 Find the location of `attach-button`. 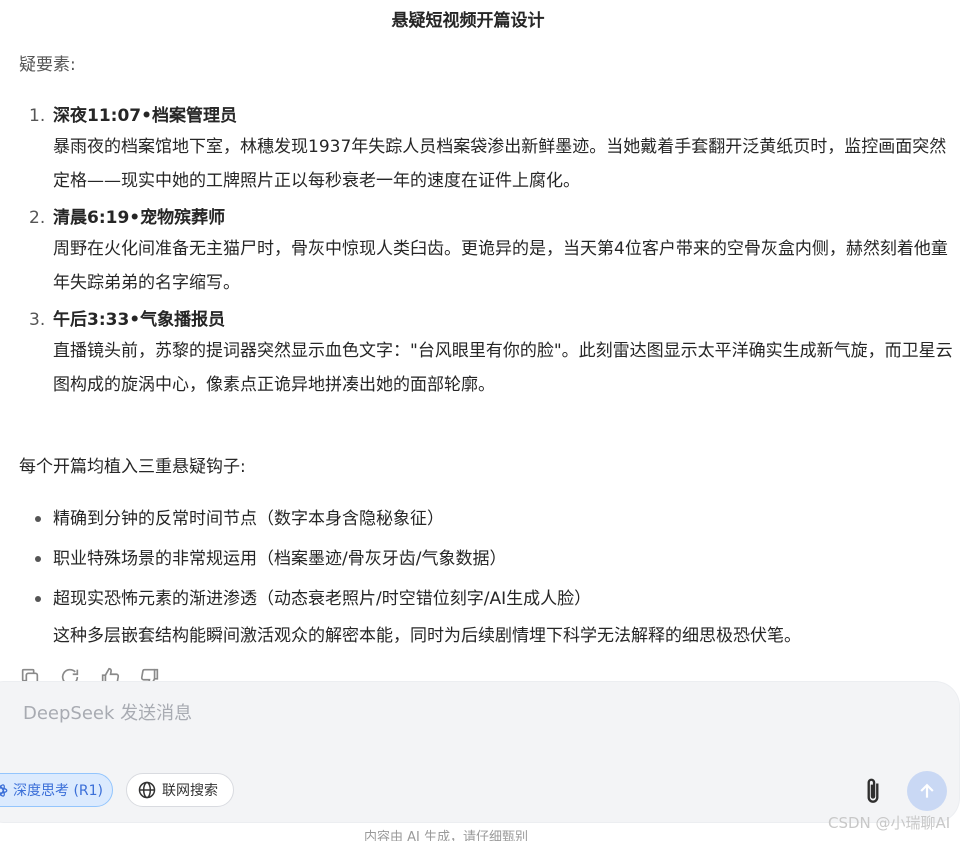

attach-button is located at coordinates (873, 791).